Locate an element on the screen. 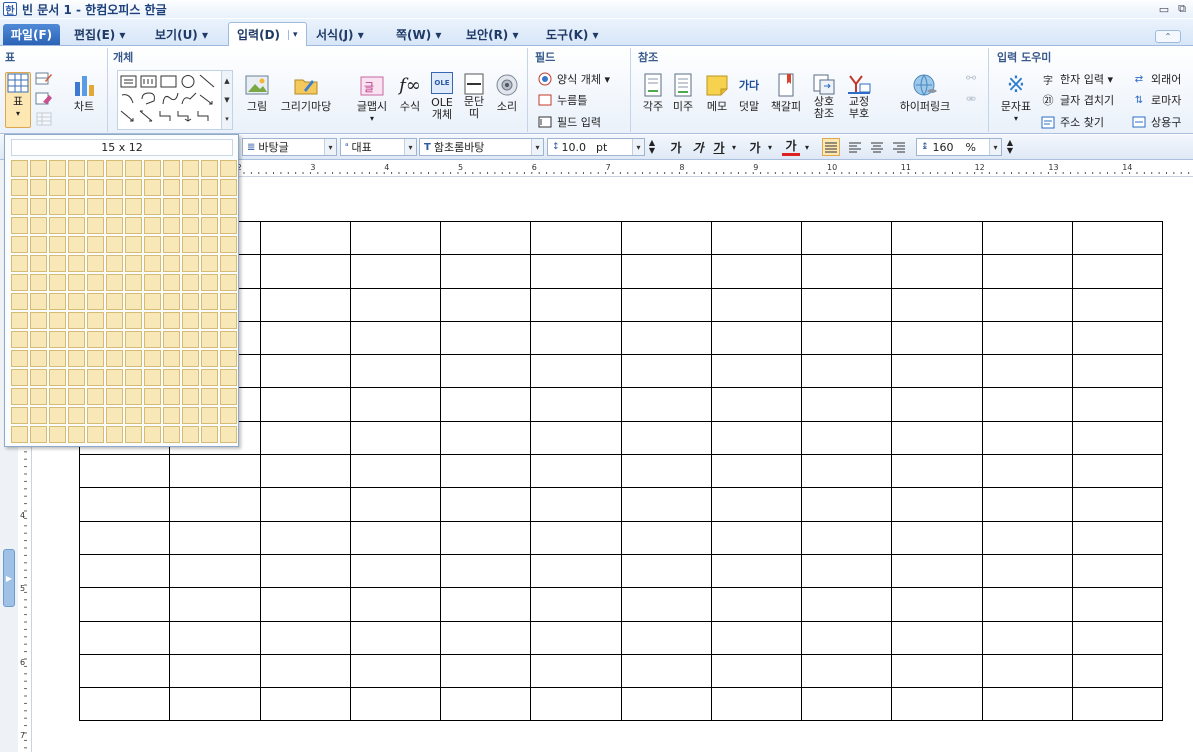  side-panel-handle: ▶ is located at coordinates (9, 578).